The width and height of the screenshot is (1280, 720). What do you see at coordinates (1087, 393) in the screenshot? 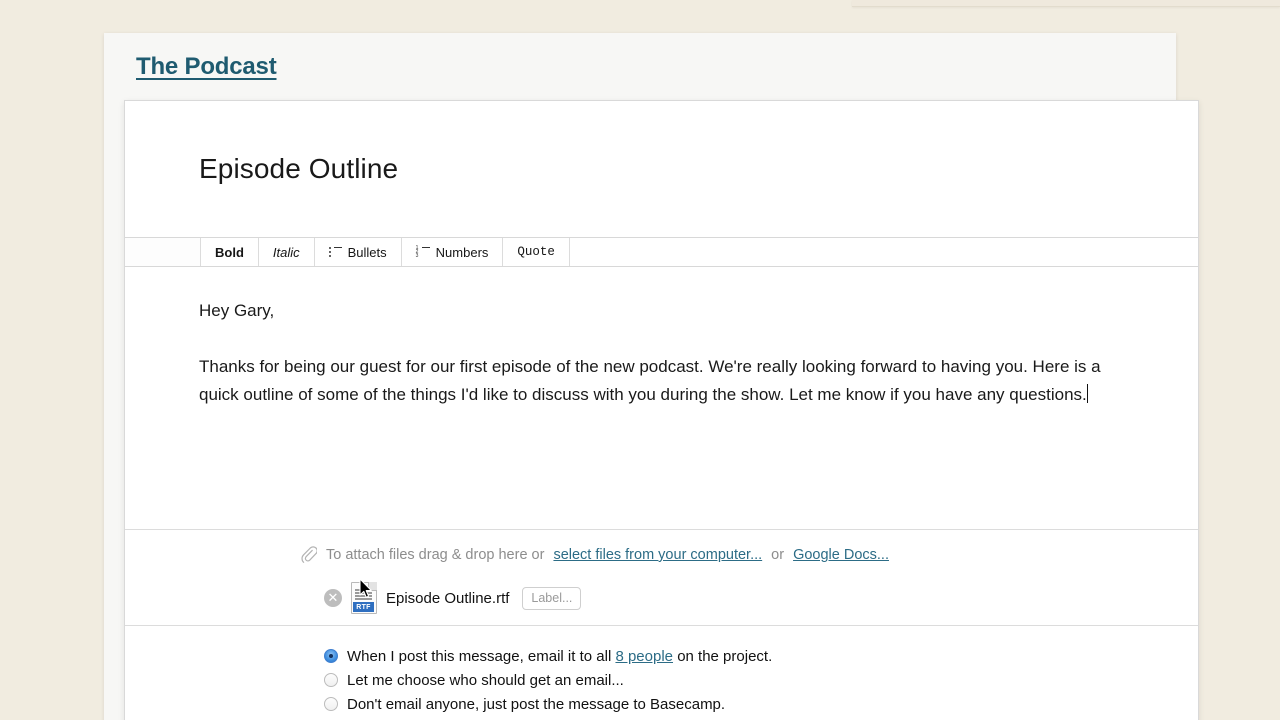
I see `text-caret` at bounding box center [1087, 393].